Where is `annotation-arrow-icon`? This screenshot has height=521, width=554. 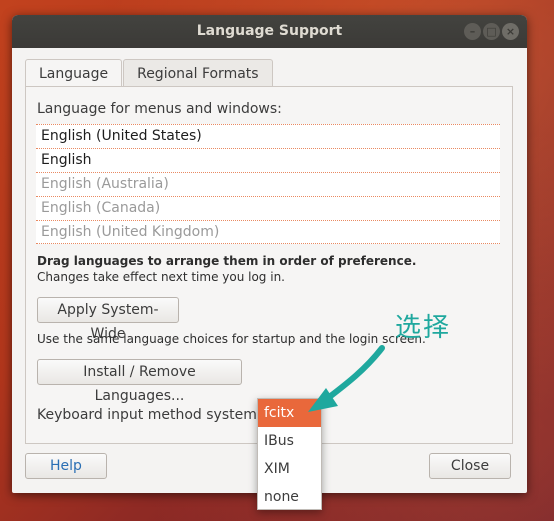 annotation-arrow-icon is located at coordinates (346, 378).